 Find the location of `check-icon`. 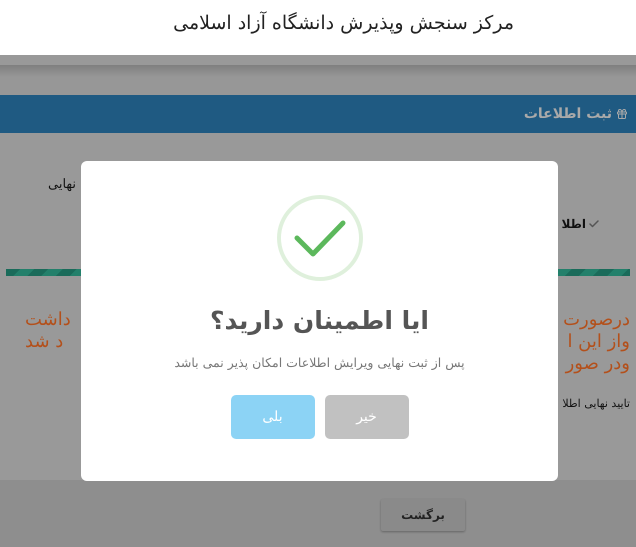

check-icon is located at coordinates (594, 224).